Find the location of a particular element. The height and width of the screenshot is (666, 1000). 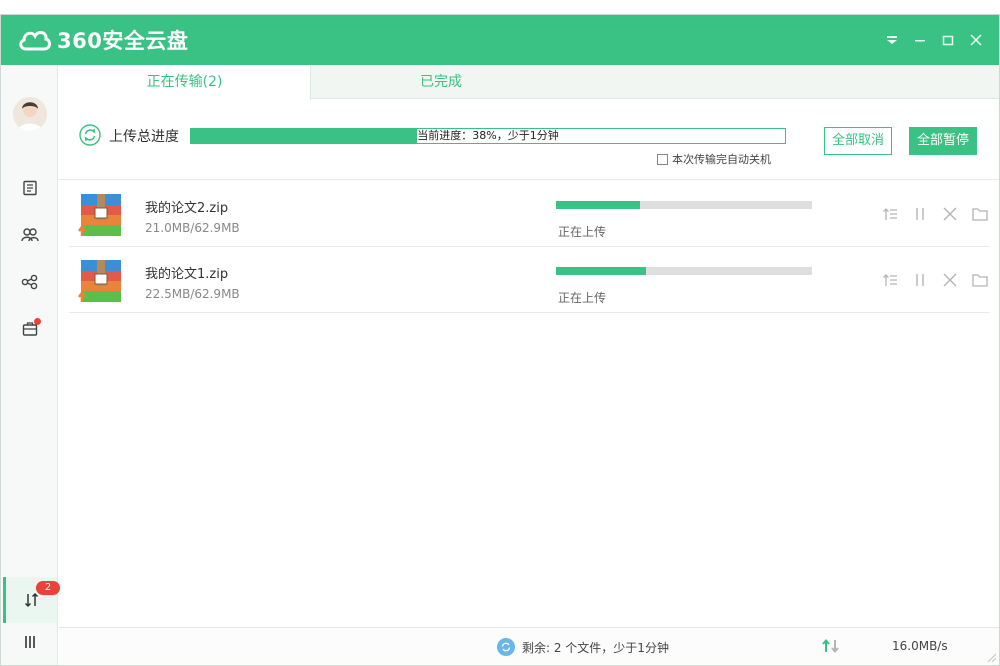

sidebar: 2 is located at coordinates (30, 365).